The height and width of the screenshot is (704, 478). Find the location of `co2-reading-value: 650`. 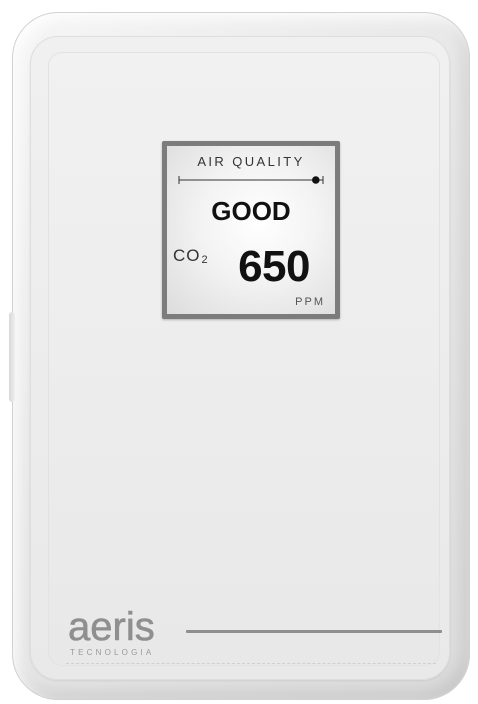

co2-reading-value: 650 is located at coordinates (274, 266).